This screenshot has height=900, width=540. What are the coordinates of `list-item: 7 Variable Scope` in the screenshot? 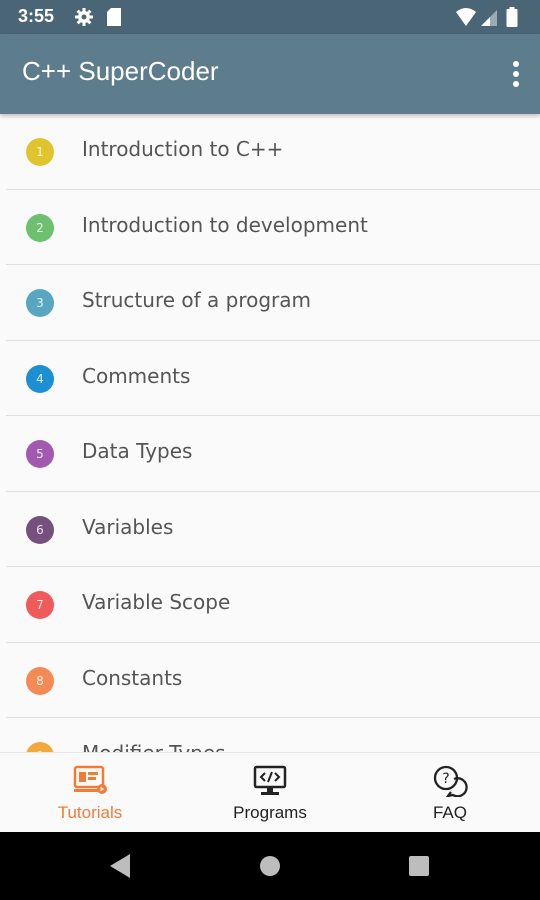 It's located at (273, 605).